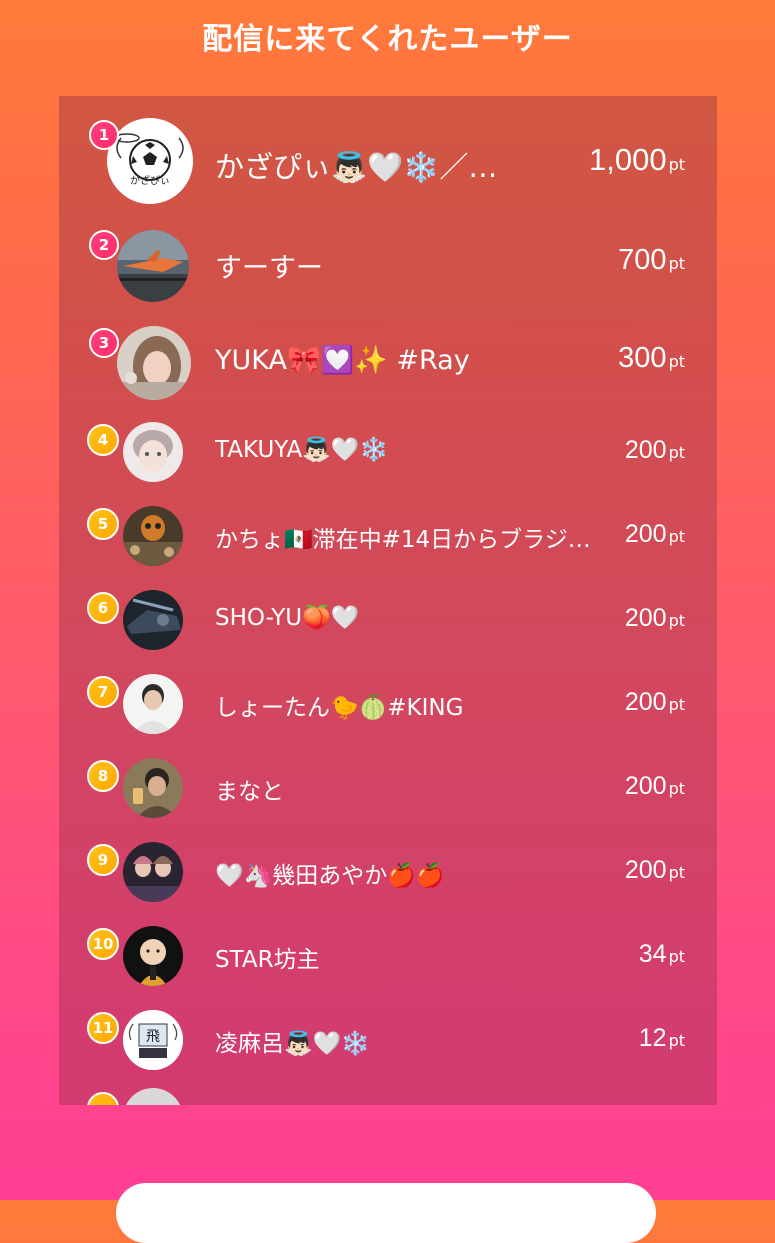 Image resolution: width=775 pixels, height=1243 pixels. I want to click on user-points: 1,000 pt, so click(637, 160).